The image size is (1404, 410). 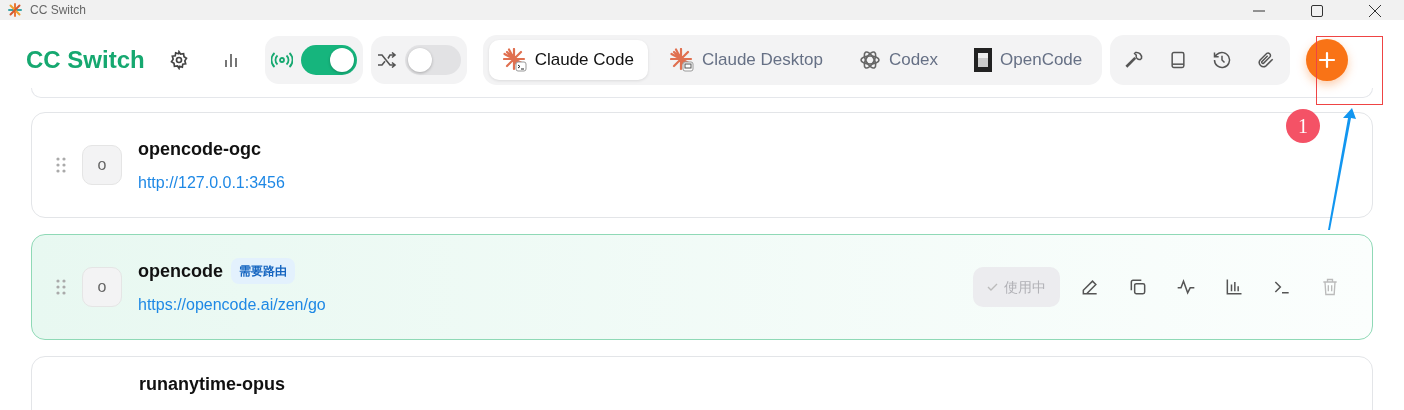 What do you see at coordinates (1028, 60) in the screenshot?
I see `app-tab: OpenCode` at bounding box center [1028, 60].